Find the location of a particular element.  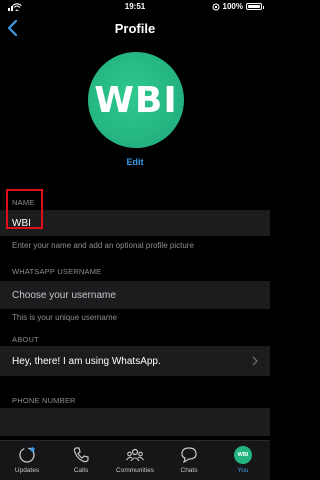

phone-section-label: PHONE NUMBER is located at coordinates (44, 400).